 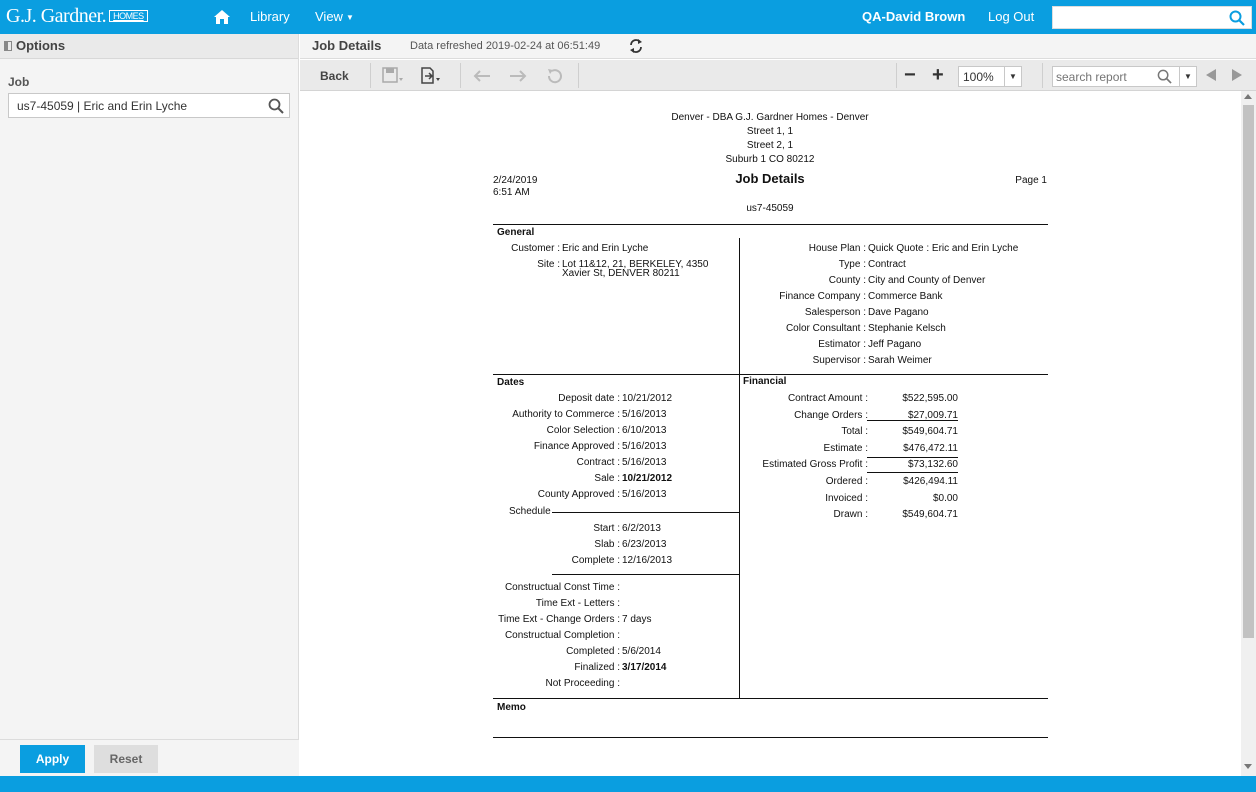 I want to click on report-search: ▼, so click(x=1124, y=76).